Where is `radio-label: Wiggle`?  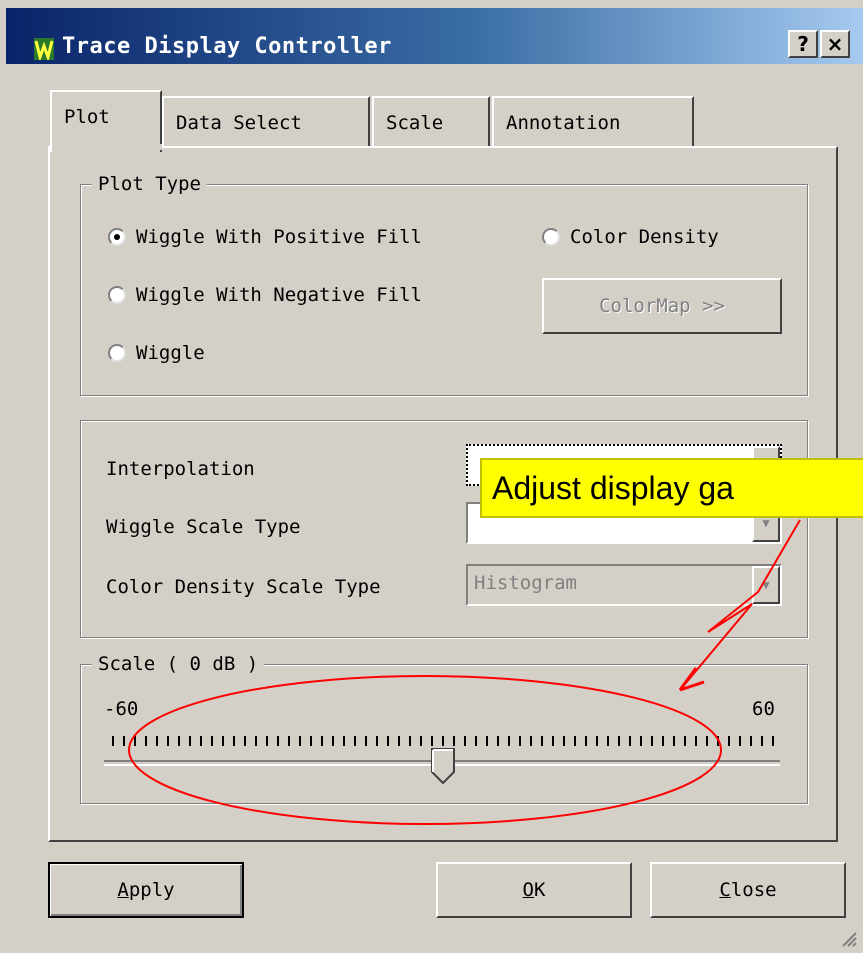 radio-label: Wiggle is located at coordinates (170, 353).